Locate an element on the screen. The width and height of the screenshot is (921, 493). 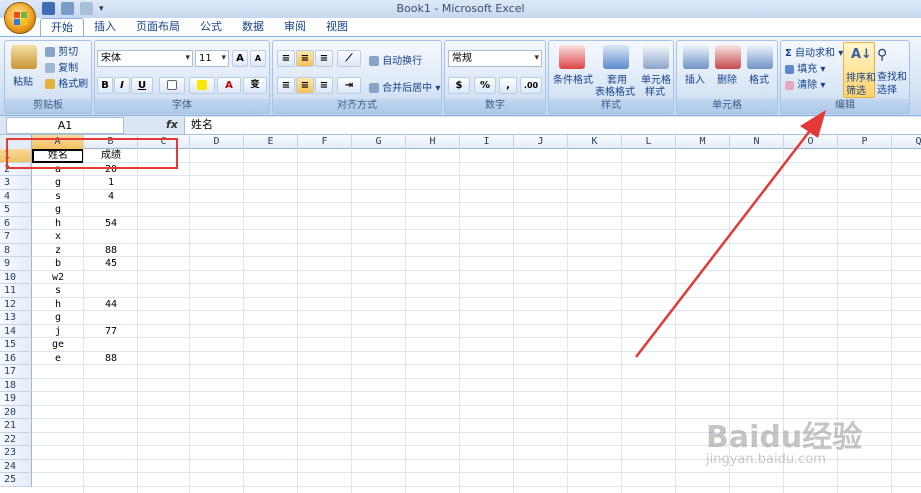
cell-A12: h is located at coordinates (58, 305).